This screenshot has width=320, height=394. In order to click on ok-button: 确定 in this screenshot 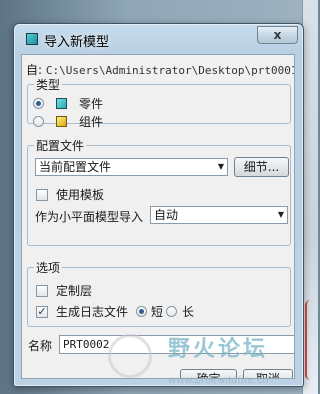, I will do `click(208, 373)`.